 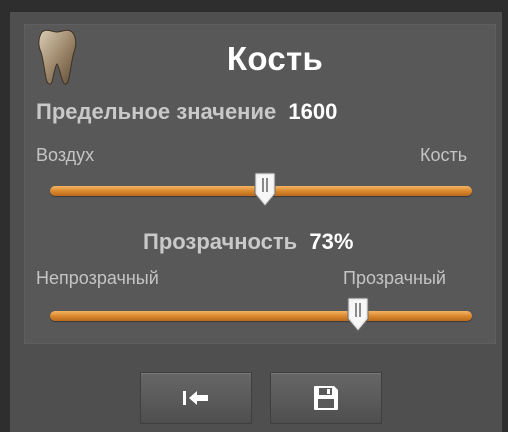 What do you see at coordinates (358, 315) in the screenshot?
I see `transparency-slider-thumb` at bounding box center [358, 315].